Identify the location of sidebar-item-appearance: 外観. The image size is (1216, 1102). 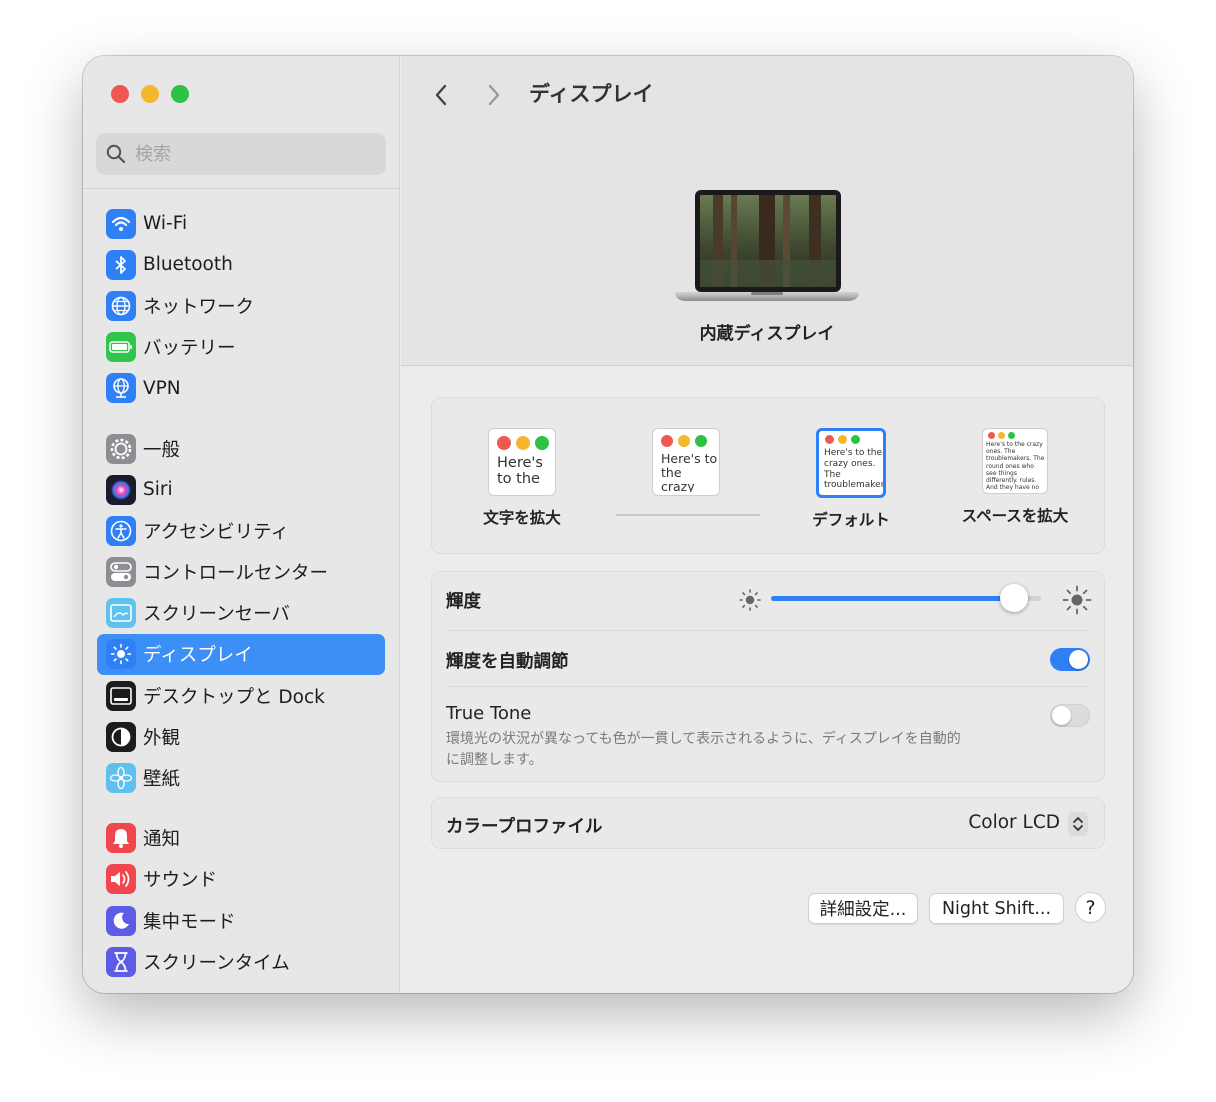
(241, 736).